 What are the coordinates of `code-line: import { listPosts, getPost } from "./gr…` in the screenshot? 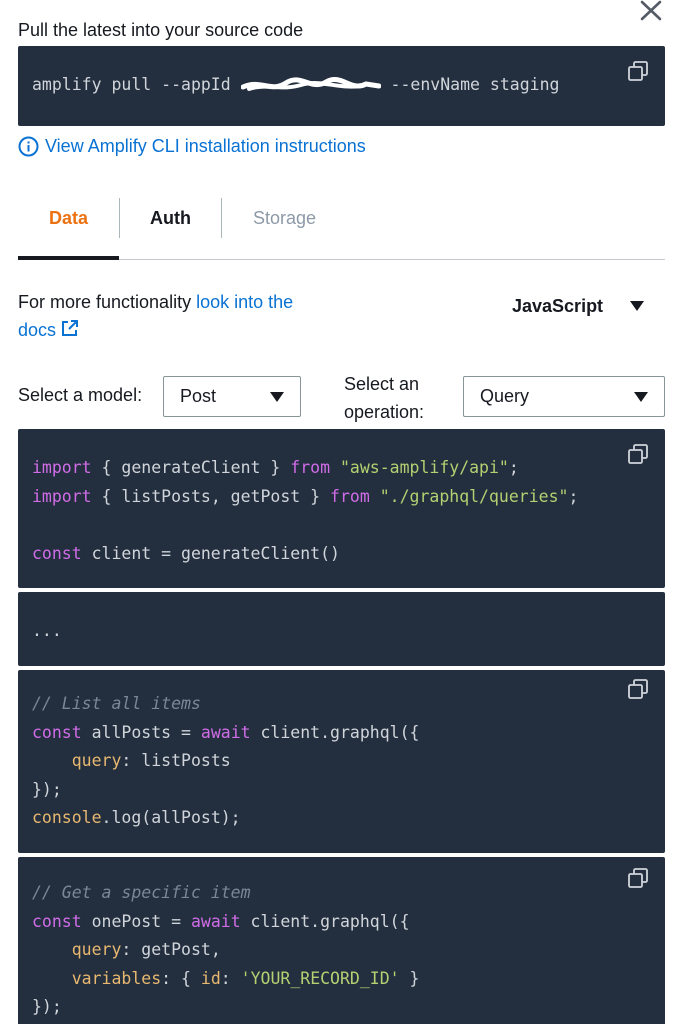 It's located at (305, 496).